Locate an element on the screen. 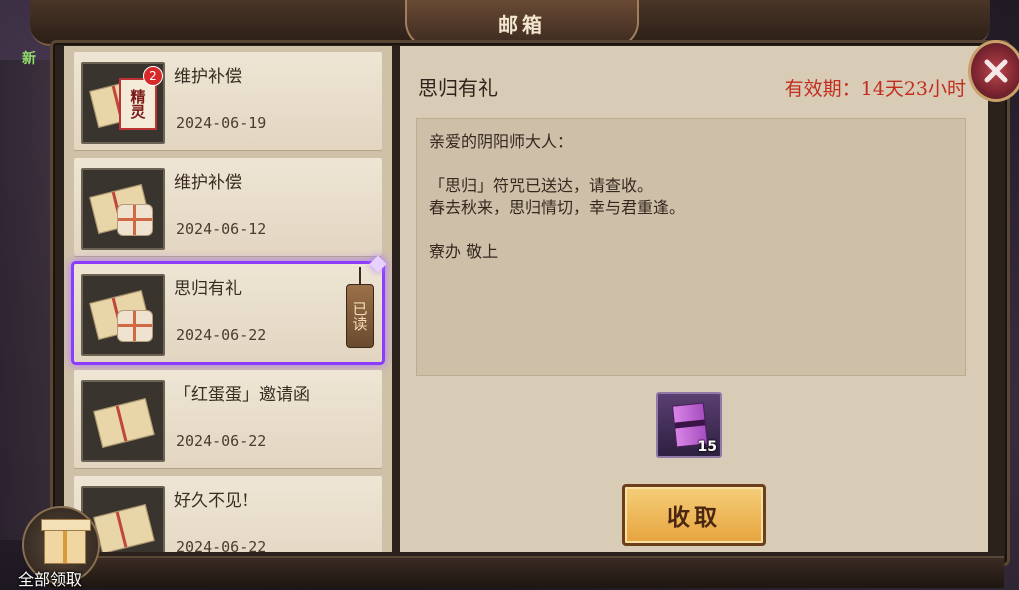 This screenshot has height=590, width=1019. close-button is located at coordinates (993, 71).